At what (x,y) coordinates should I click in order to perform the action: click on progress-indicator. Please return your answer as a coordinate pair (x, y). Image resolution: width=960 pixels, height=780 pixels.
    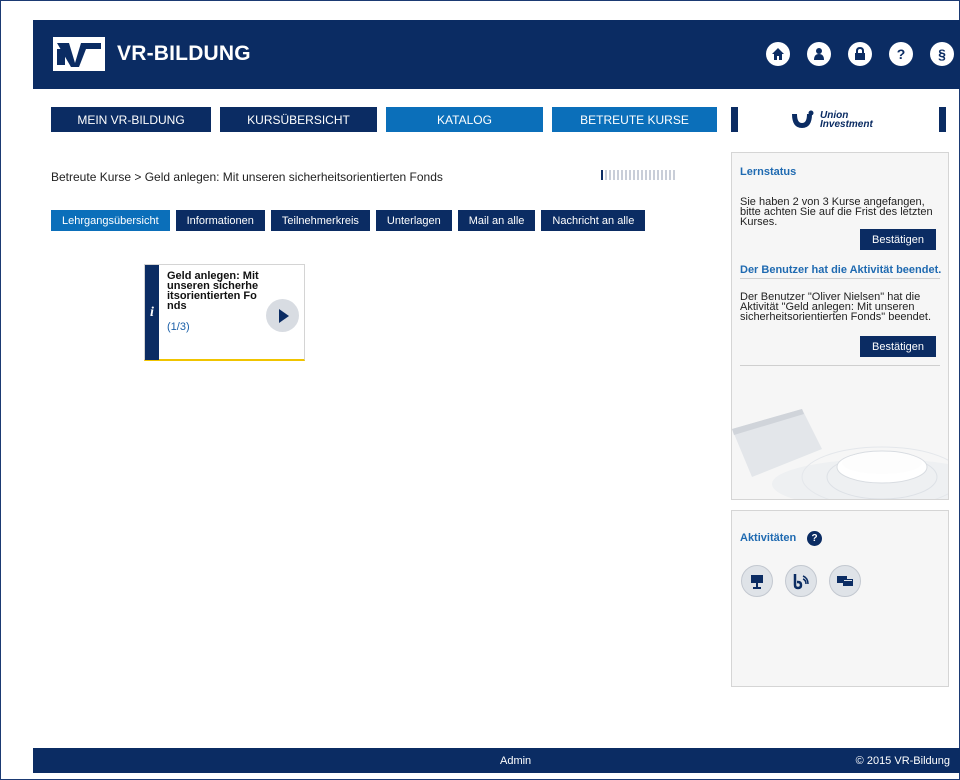
    Looking at the image, I should click on (639, 175).